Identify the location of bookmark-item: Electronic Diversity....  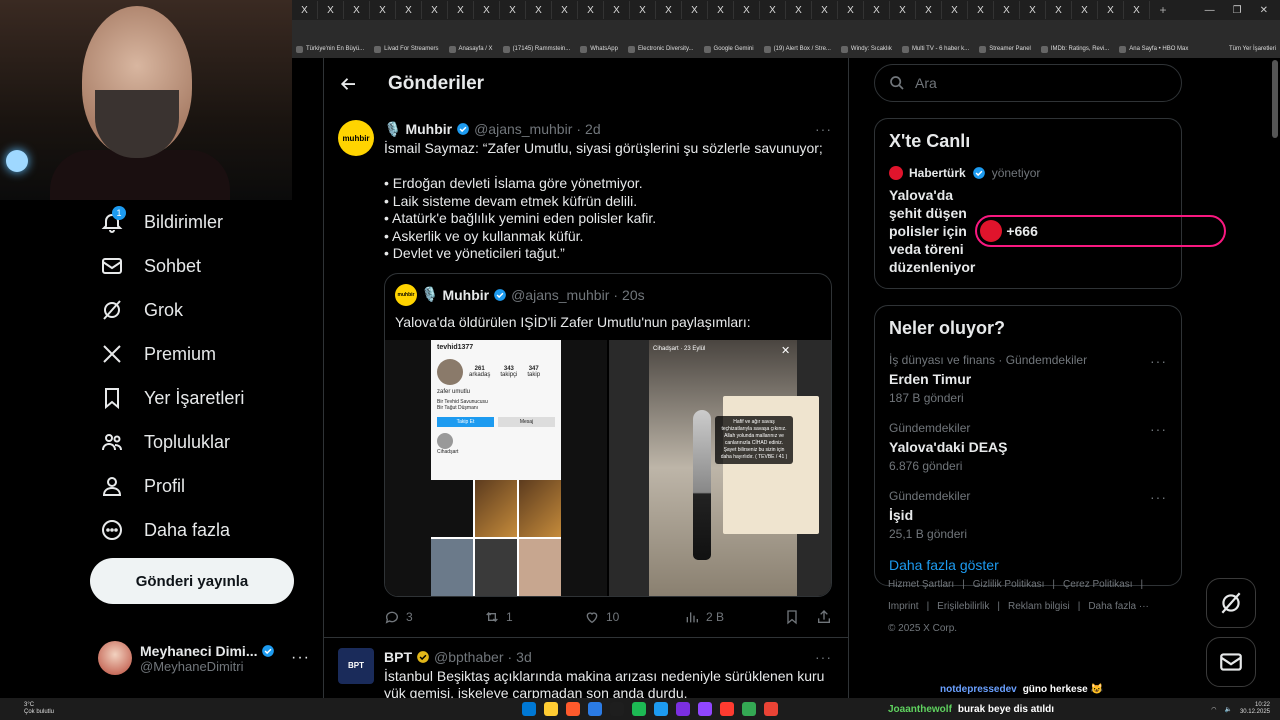
(660, 49).